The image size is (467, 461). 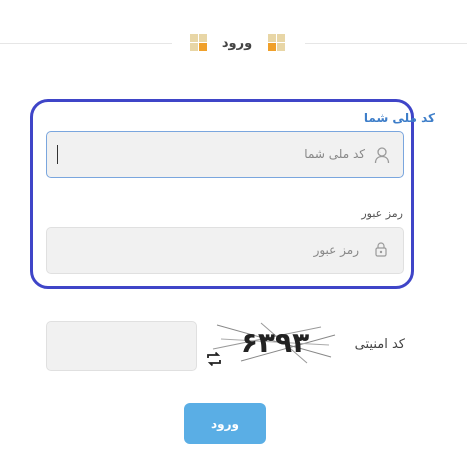 I want to click on national-code-input: کد ملی شما, so click(x=225, y=154).